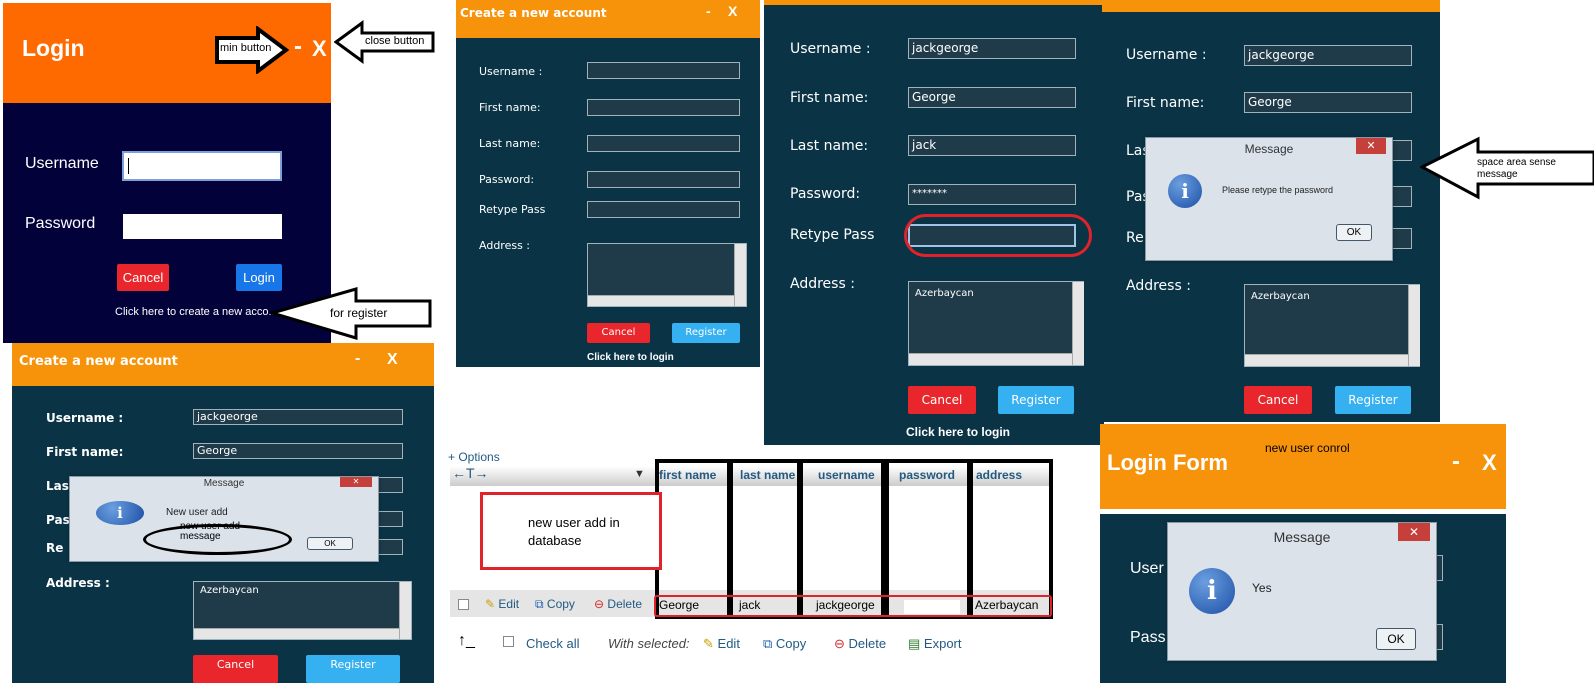 This screenshot has height=683, width=1594. I want to click on login-form-header-gap, so click(1303, 511).